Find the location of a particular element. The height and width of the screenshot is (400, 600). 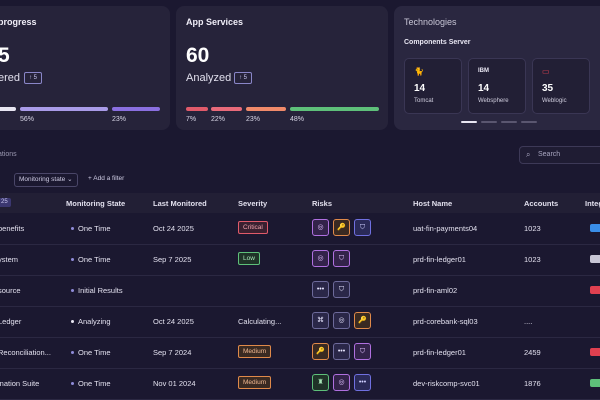

column-header-integrations: Integ is located at coordinates (592, 203).